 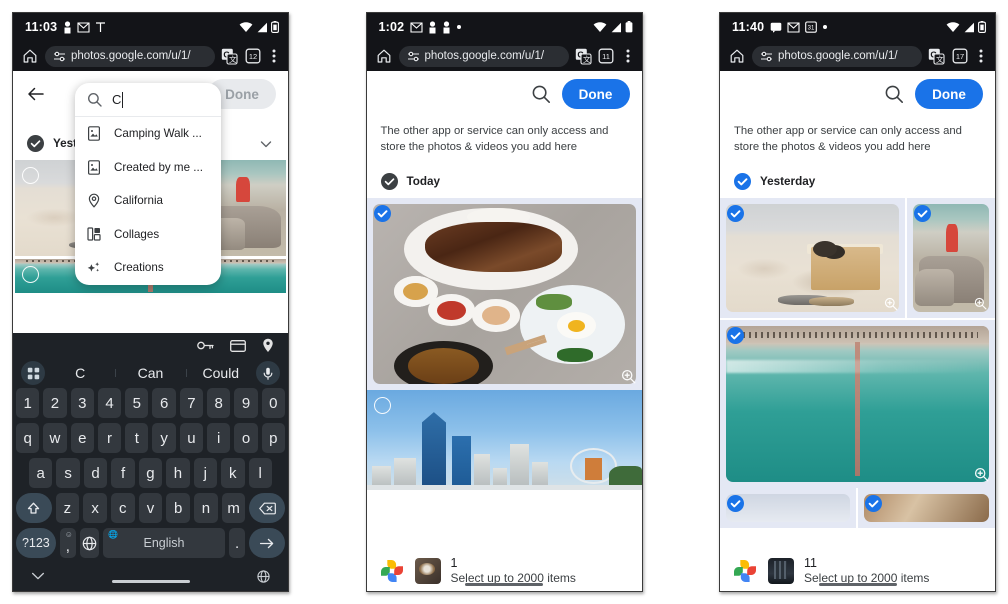 What do you see at coordinates (28, 403) in the screenshot?
I see `key-1: 1` at bounding box center [28, 403].